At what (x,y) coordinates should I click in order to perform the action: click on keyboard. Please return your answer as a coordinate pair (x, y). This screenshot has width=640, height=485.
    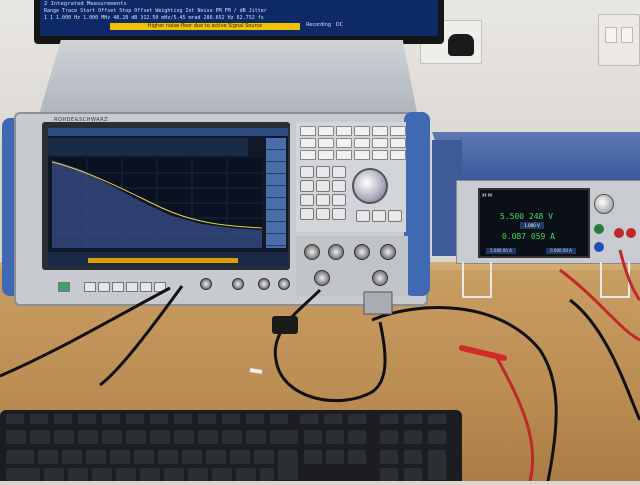
    Looking at the image, I should click on (231, 445).